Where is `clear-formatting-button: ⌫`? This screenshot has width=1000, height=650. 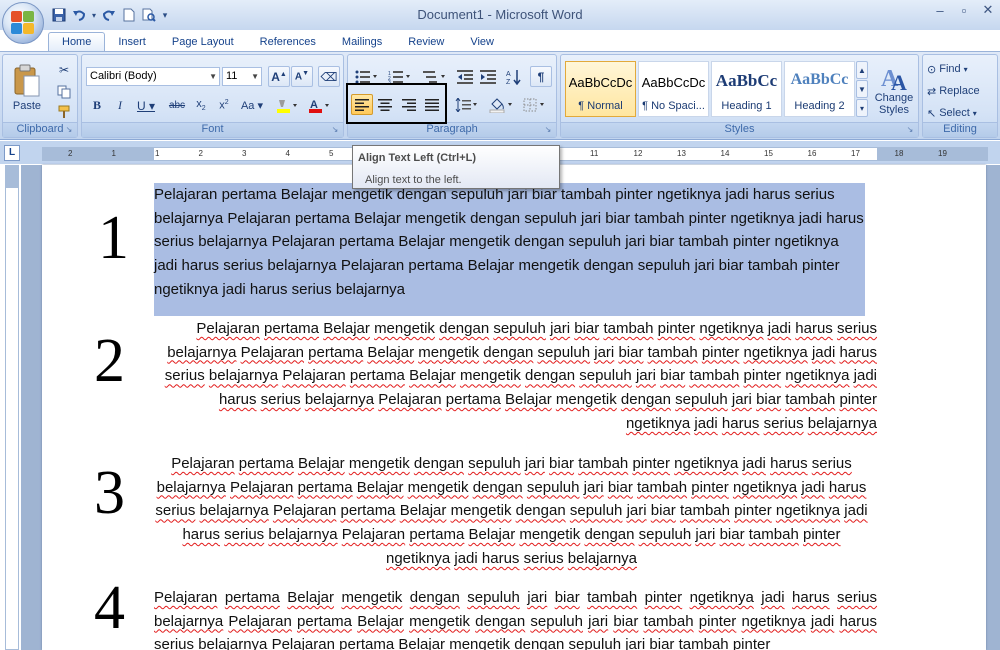
clear-formatting-button: ⌫ is located at coordinates (329, 76).